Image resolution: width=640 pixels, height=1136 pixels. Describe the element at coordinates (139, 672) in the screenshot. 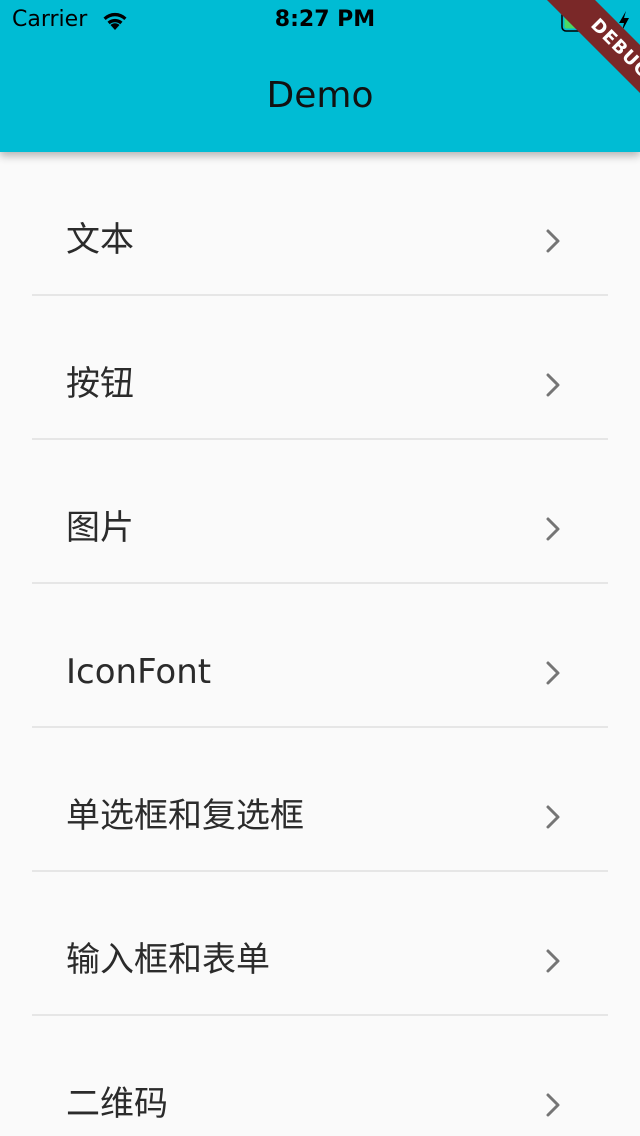

I see `list-item-label: IconFont` at that location.